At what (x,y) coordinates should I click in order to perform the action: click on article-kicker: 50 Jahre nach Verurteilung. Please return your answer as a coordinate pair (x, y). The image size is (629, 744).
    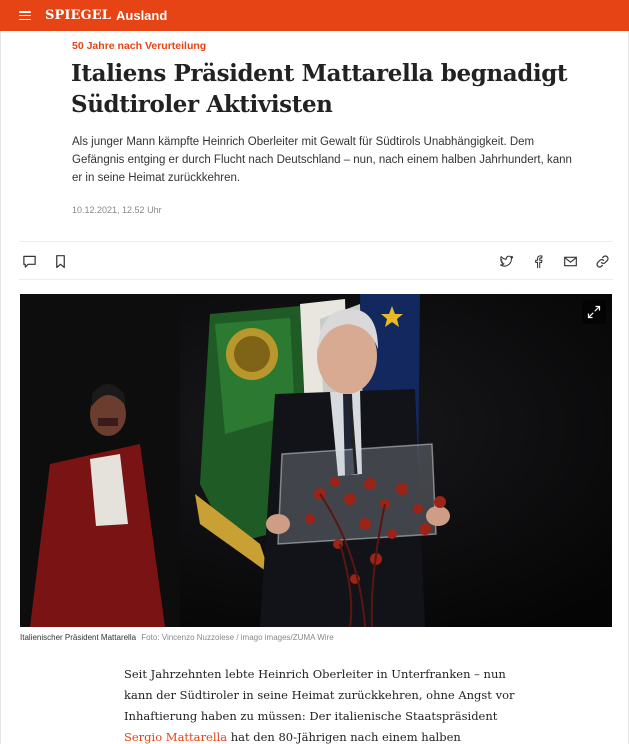
    Looking at the image, I should click on (139, 46).